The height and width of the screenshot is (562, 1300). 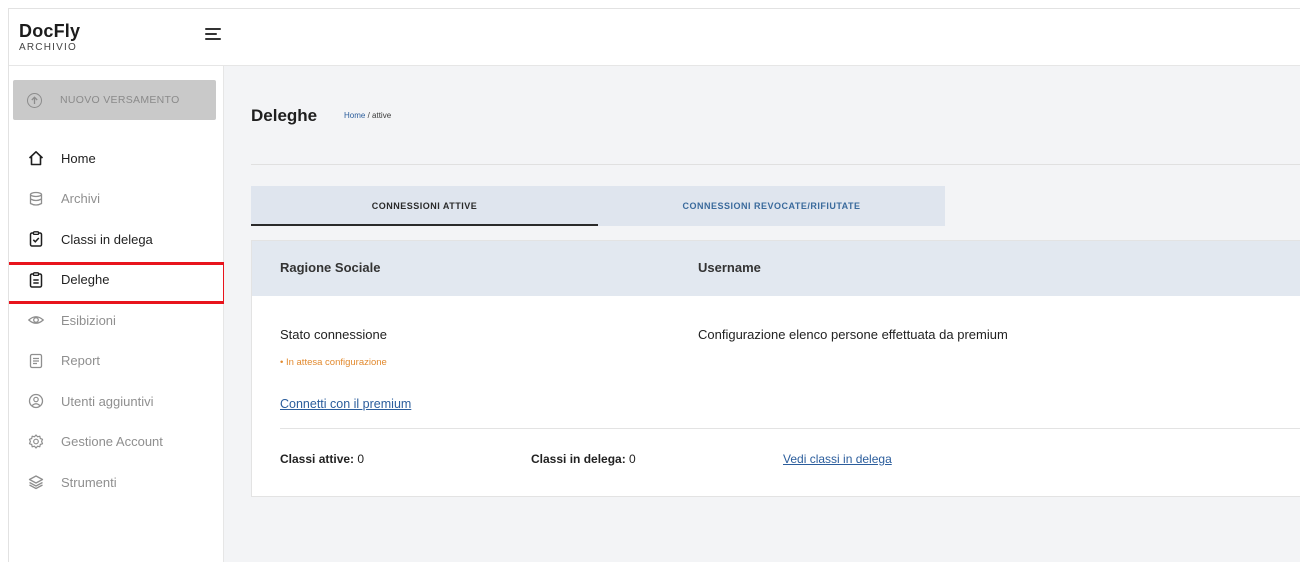 What do you see at coordinates (359, 459) in the screenshot?
I see `classi-attive-value: 0` at bounding box center [359, 459].